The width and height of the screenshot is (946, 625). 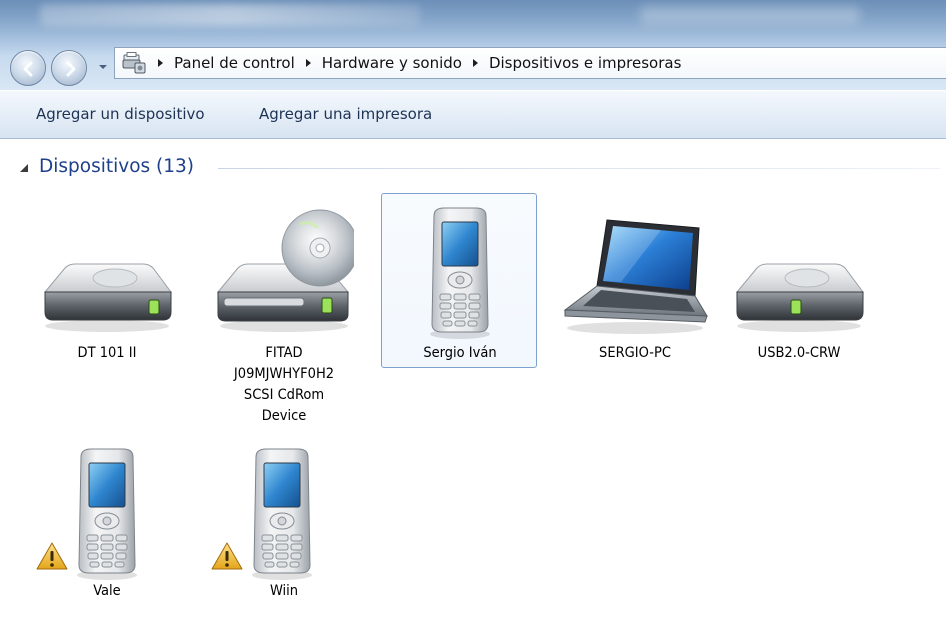 I want to click on laptop-icon, so click(x=635, y=276).